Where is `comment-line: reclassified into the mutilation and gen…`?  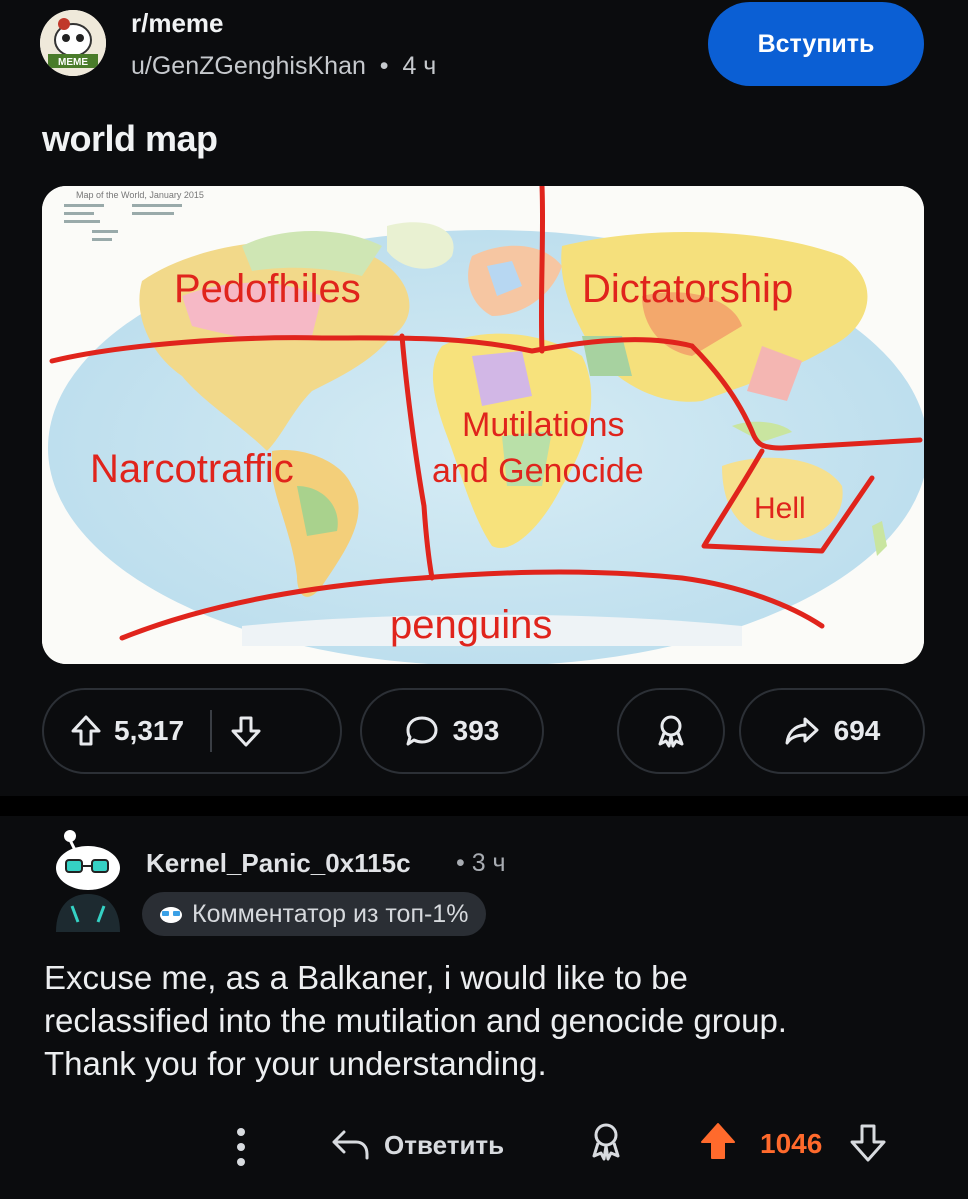 comment-line: reclassified into the mutilation and gen… is located at coordinates (415, 1020).